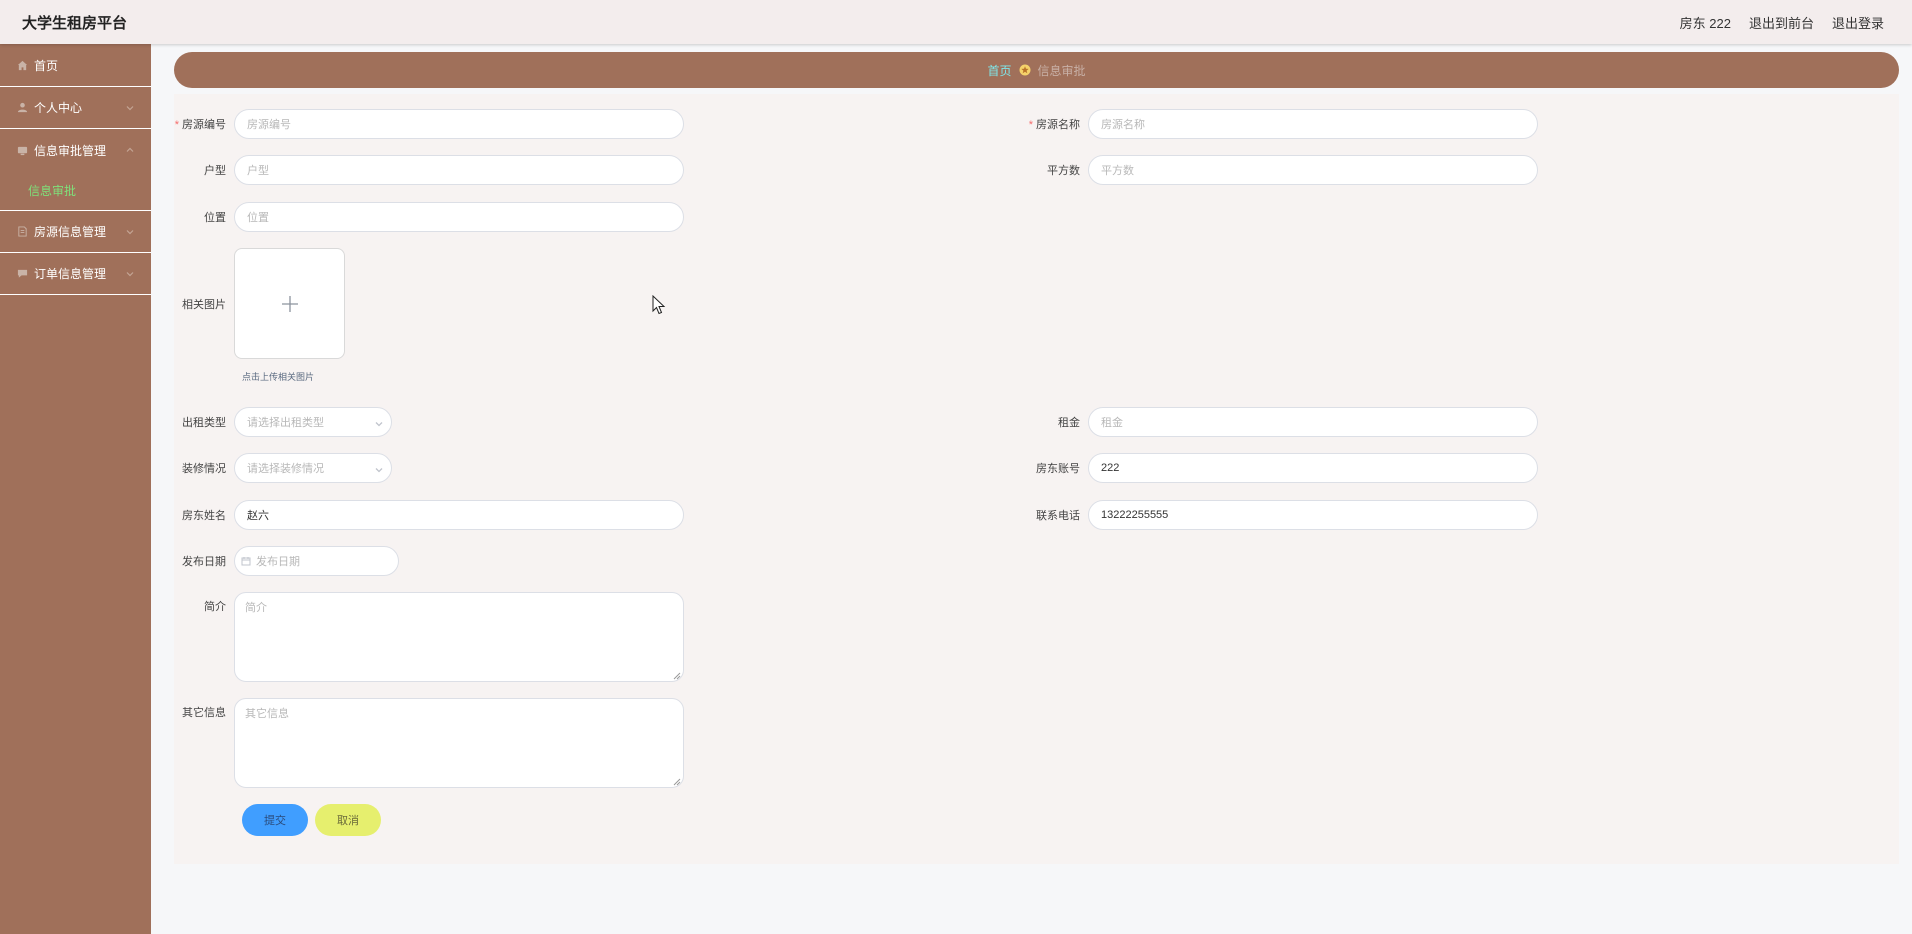 This screenshot has height=934, width=1912. What do you see at coordinates (58, 108) in the screenshot?
I see `sidebar-item-label: 个人中心` at bounding box center [58, 108].